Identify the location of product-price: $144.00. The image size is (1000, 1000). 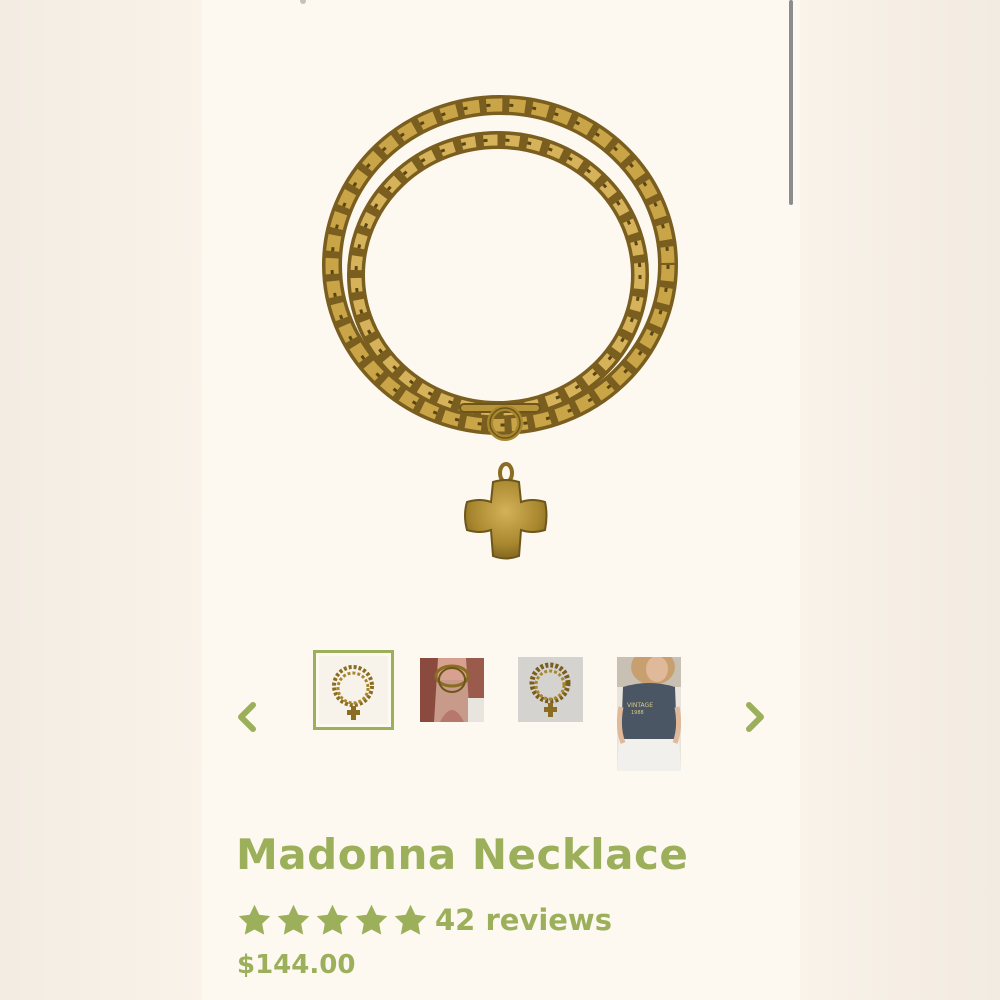
(296, 965).